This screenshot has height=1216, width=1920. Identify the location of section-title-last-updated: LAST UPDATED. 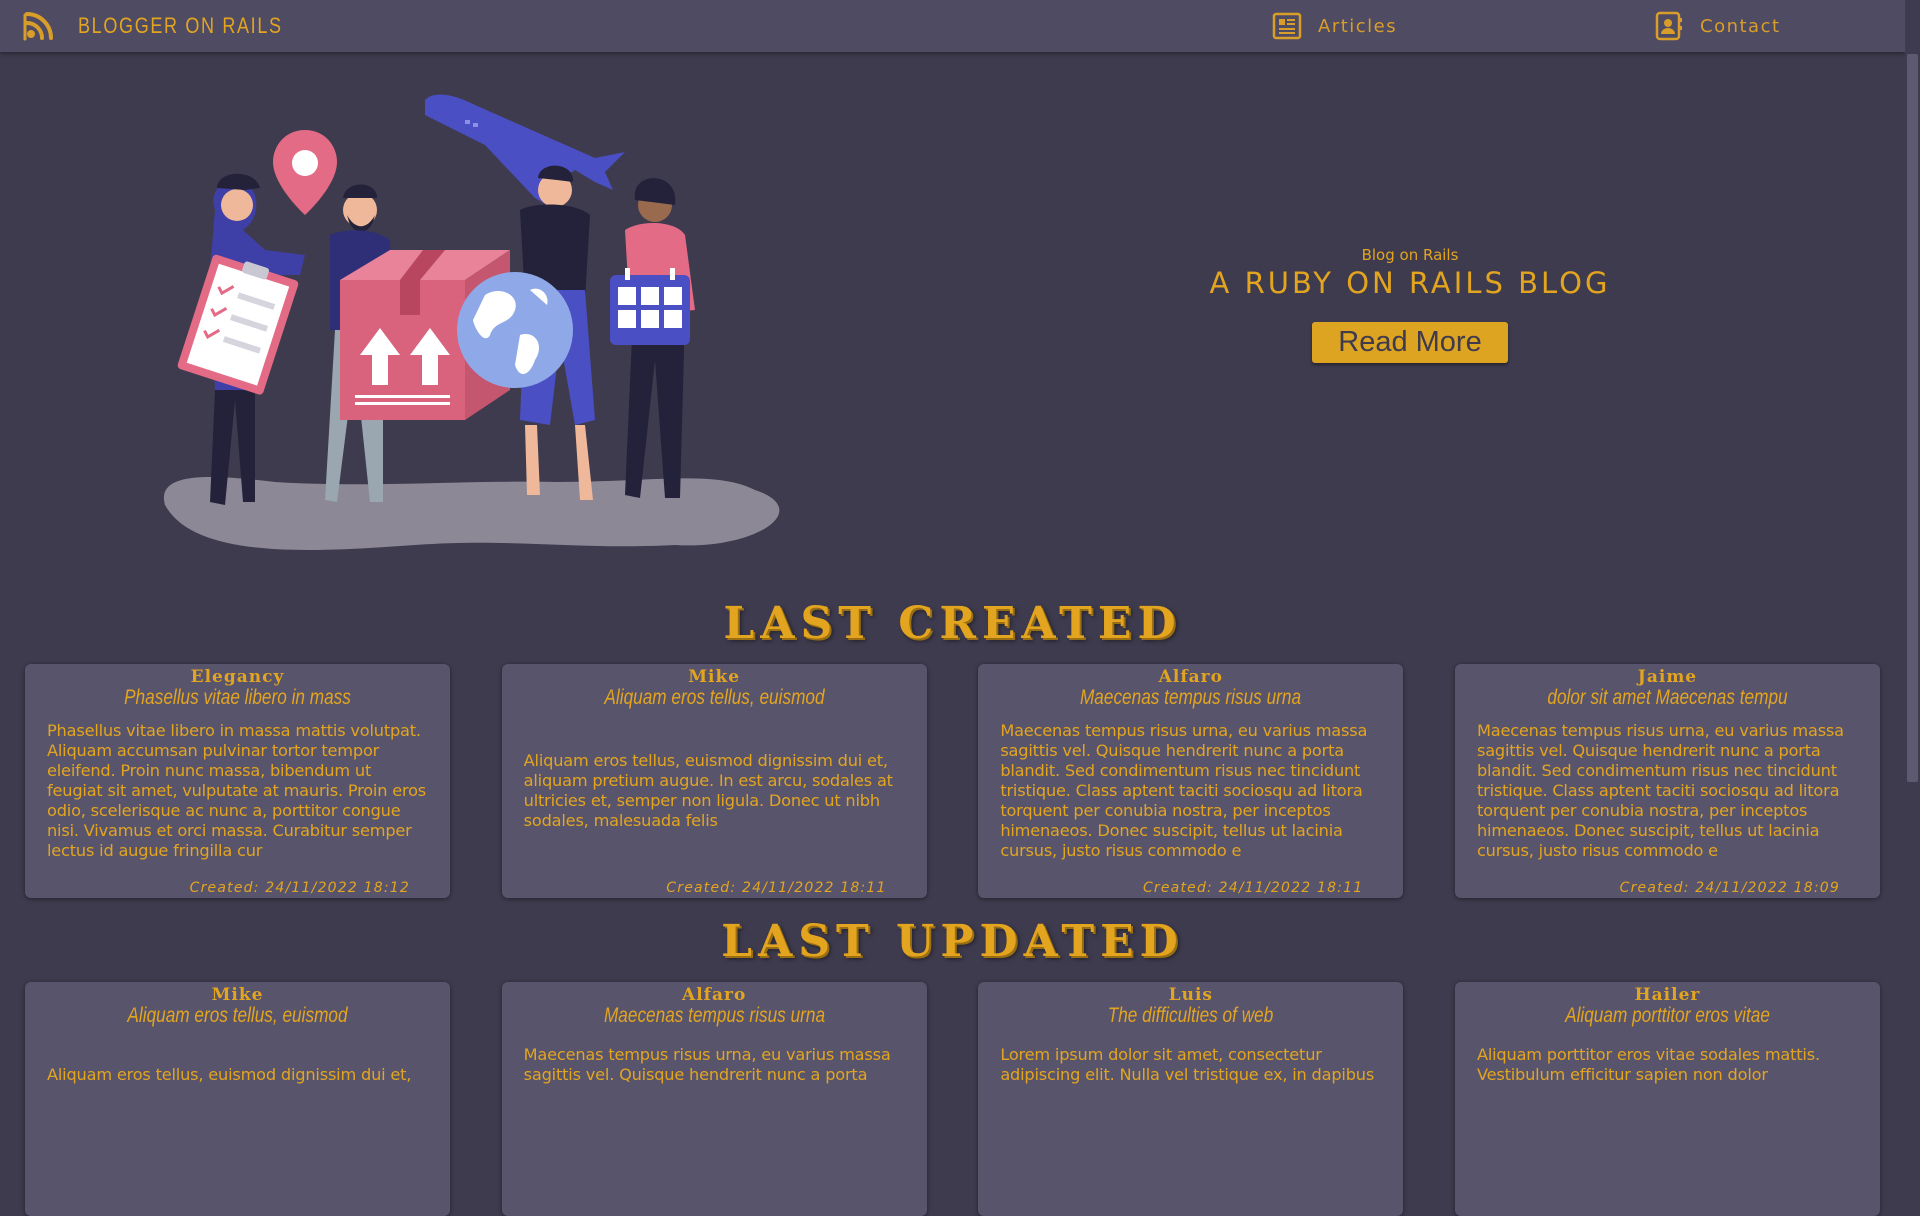
(952, 941).